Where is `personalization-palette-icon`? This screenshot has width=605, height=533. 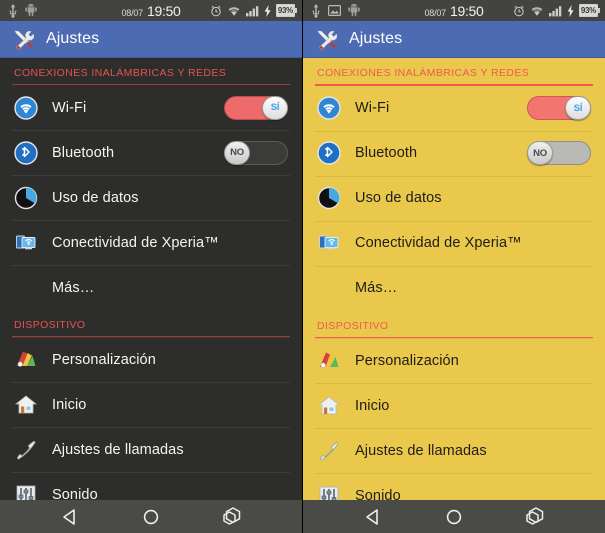 personalization-palette-icon is located at coordinates (26, 360).